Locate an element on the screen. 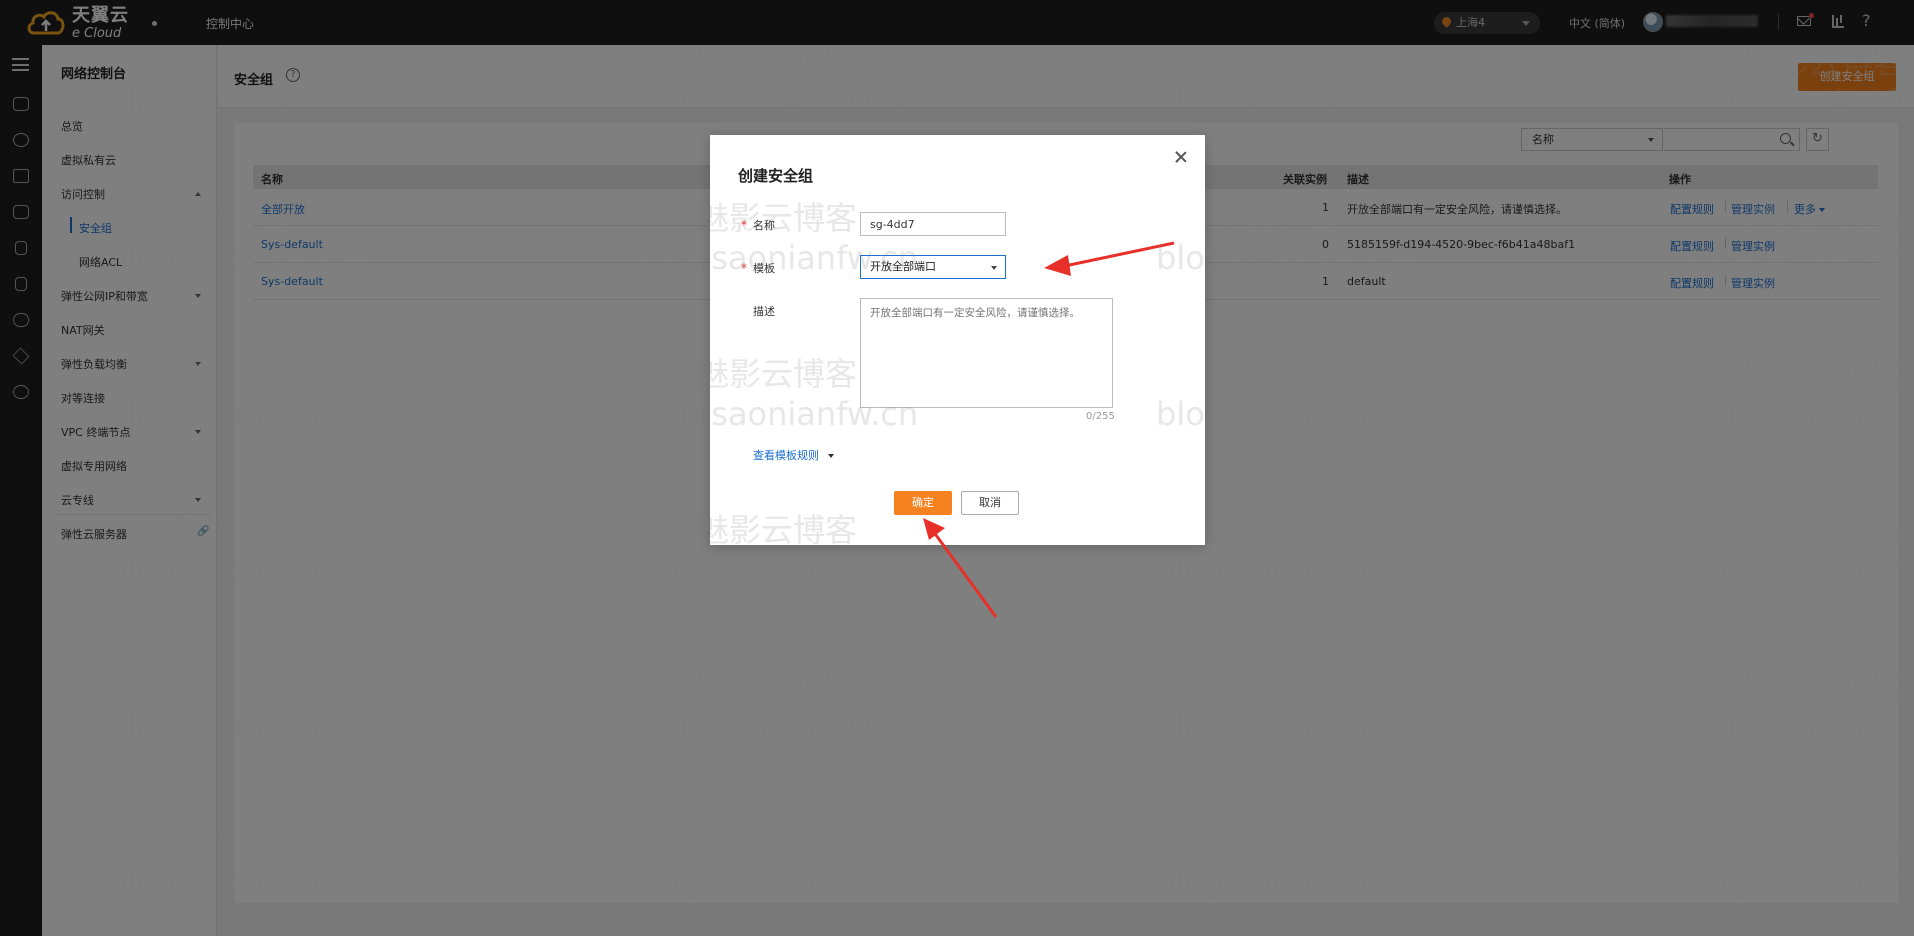 The image size is (1914, 936). template-select: 开放全部端口 is located at coordinates (933, 267).